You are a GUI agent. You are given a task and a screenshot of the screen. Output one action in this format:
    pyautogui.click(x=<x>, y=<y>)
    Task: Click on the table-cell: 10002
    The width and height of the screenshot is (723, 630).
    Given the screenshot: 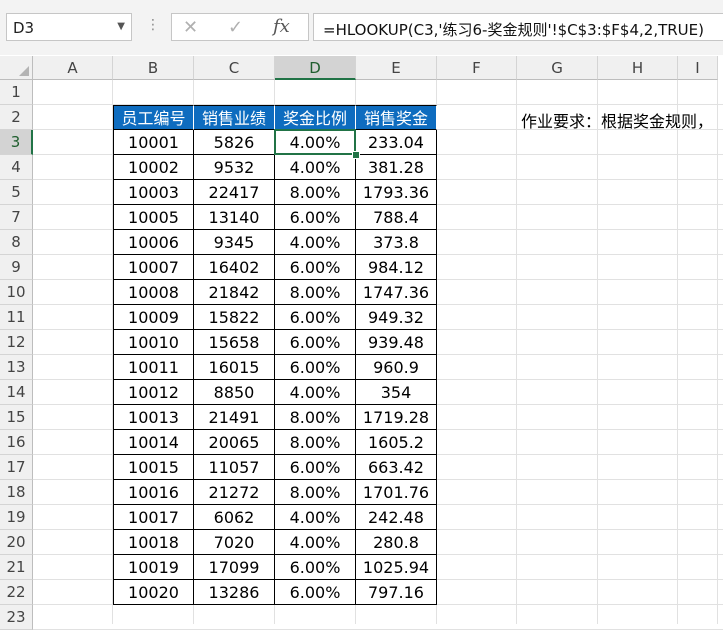 What is the action you would take?
    pyautogui.click(x=153, y=167)
    